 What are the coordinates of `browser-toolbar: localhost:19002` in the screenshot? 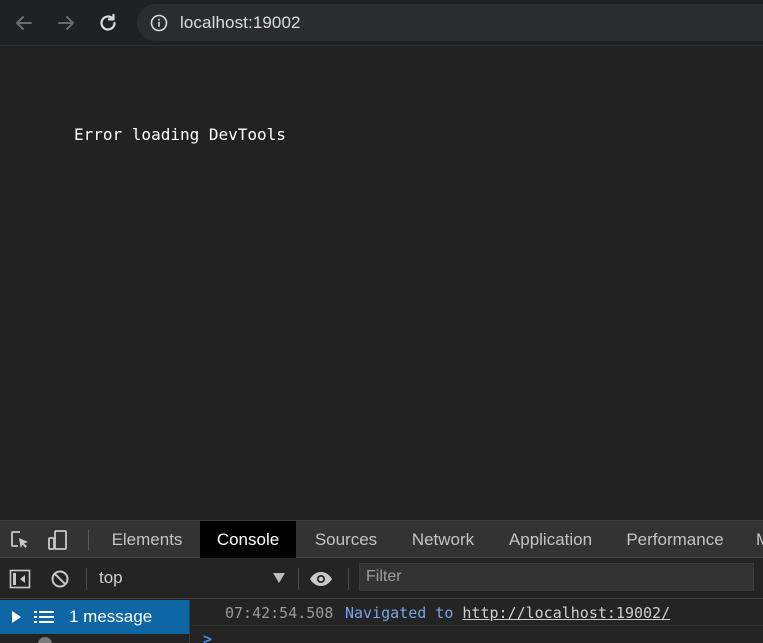 It's located at (381, 23).